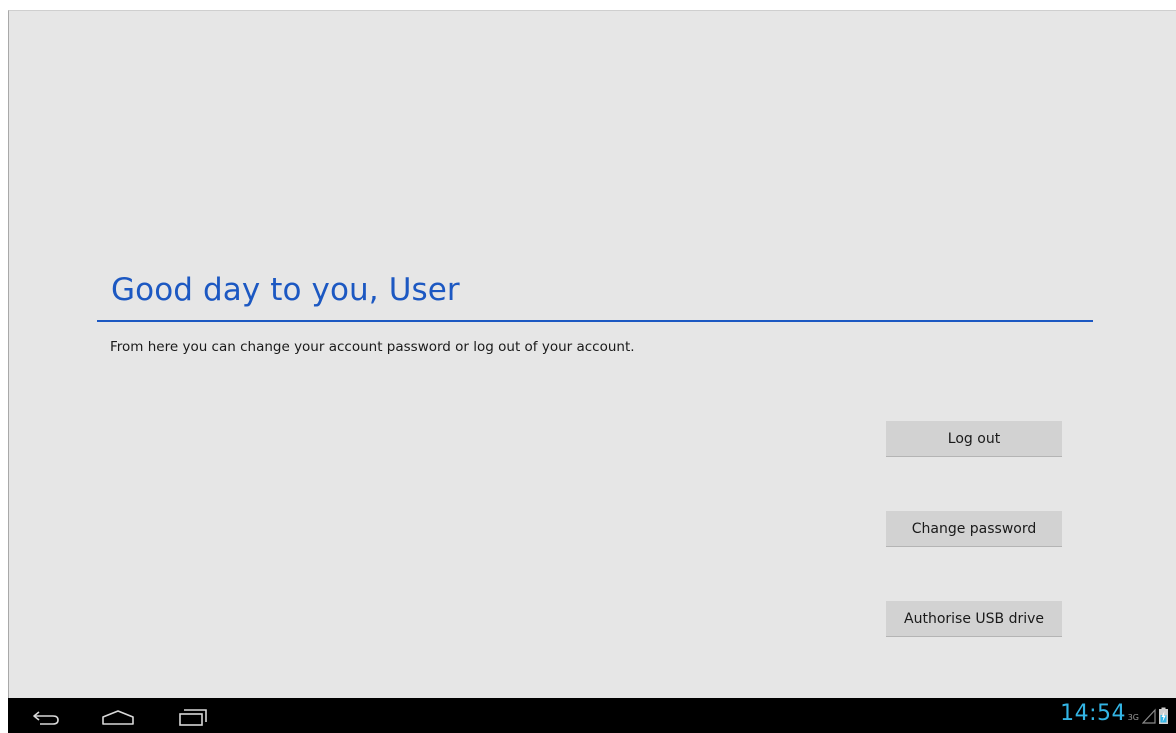 This screenshot has width=1176, height=733. Describe the element at coordinates (974, 619) in the screenshot. I see `authorise-usb-drive-button: Authorise USB drive` at that location.